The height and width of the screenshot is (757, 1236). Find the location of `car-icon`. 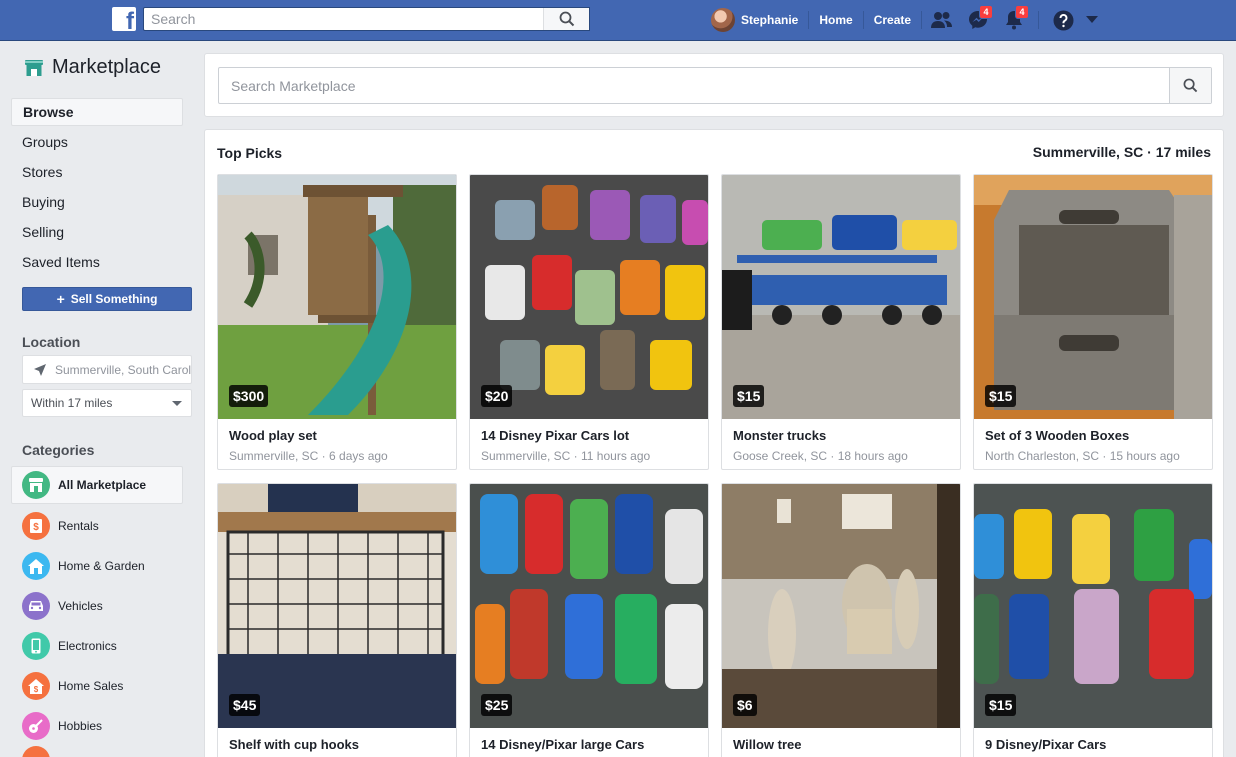

car-icon is located at coordinates (36, 606).